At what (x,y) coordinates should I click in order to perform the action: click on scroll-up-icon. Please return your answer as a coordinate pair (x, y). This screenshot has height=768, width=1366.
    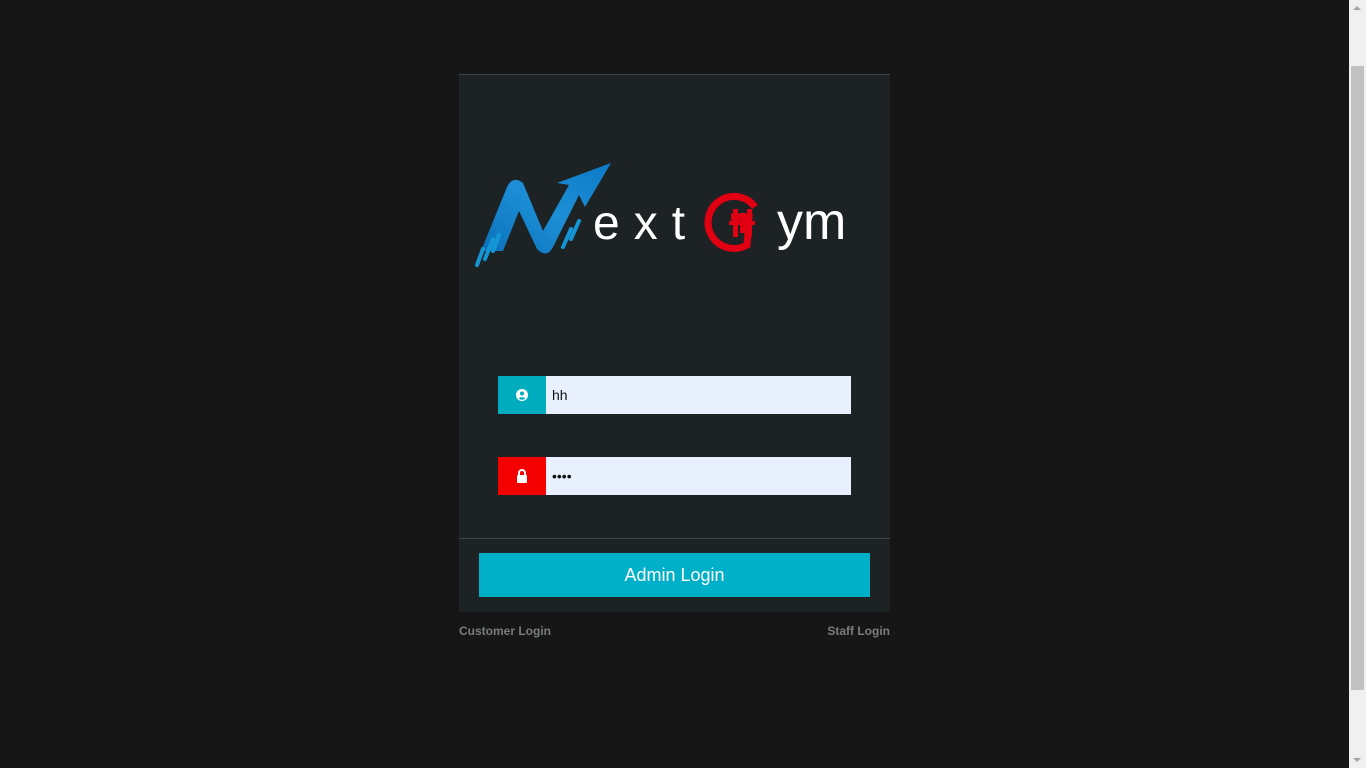
    Looking at the image, I should click on (1357, 8).